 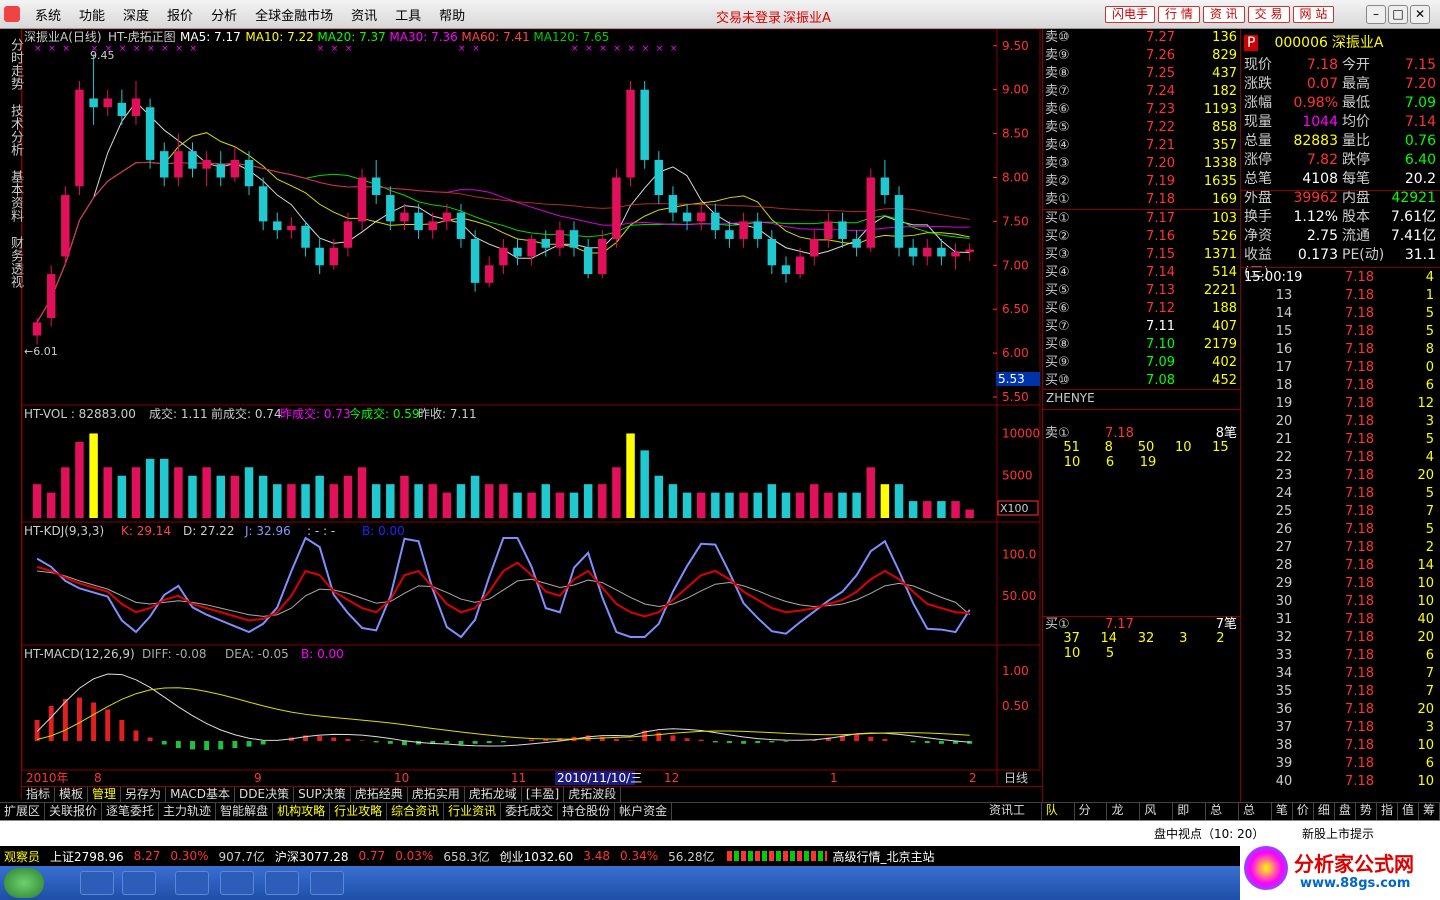 What do you see at coordinates (691, 856) in the screenshot?
I see `cy-amount: 56.28亿` at bounding box center [691, 856].